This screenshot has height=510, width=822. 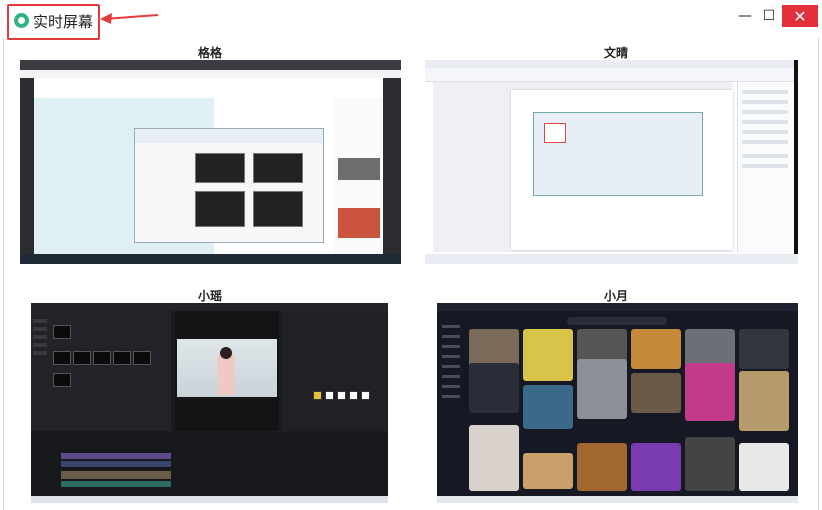 What do you see at coordinates (611, 64) in the screenshot?
I see `doc-tab-bar` at bounding box center [611, 64].